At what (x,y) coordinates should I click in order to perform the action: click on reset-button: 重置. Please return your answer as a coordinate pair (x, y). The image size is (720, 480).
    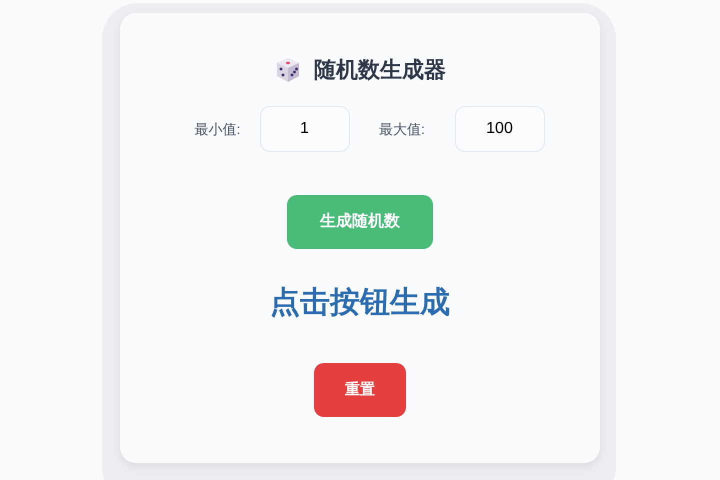
    Looking at the image, I should click on (360, 390).